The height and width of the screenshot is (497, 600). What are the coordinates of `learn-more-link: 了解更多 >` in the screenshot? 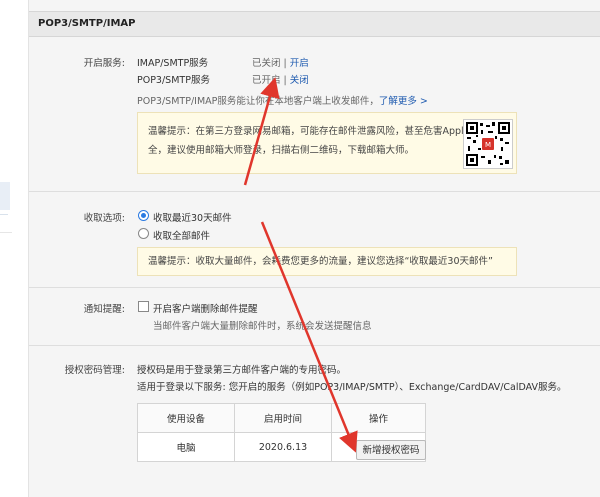 It's located at (403, 101).